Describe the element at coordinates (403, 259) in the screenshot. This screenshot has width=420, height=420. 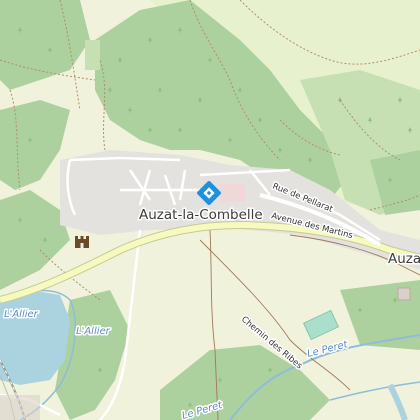
I see `town-label-cut: Auza` at that location.